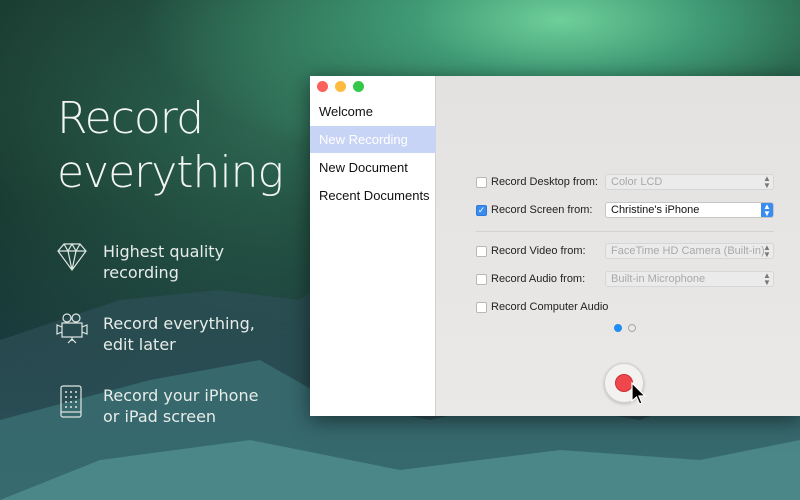 The image size is (800, 500). What do you see at coordinates (358, 86) in the screenshot?
I see `zoom-button` at bounding box center [358, 86].